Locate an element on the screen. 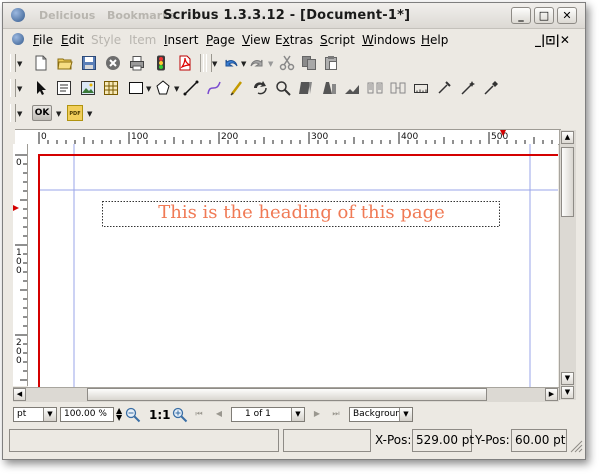 The image size is (600, 476). edit-contents-icon is located at coordinates (306, 88).